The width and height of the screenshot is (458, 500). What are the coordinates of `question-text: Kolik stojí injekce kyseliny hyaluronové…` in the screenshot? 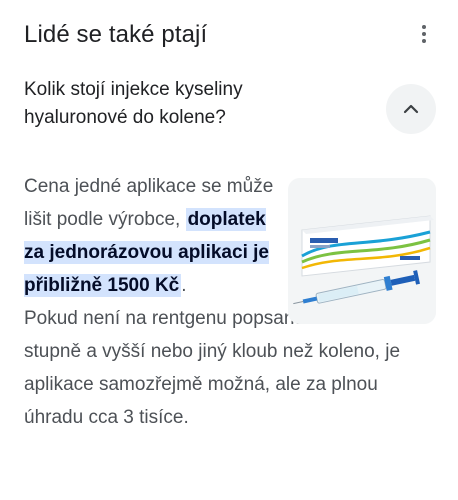 It's located at (133, 103).